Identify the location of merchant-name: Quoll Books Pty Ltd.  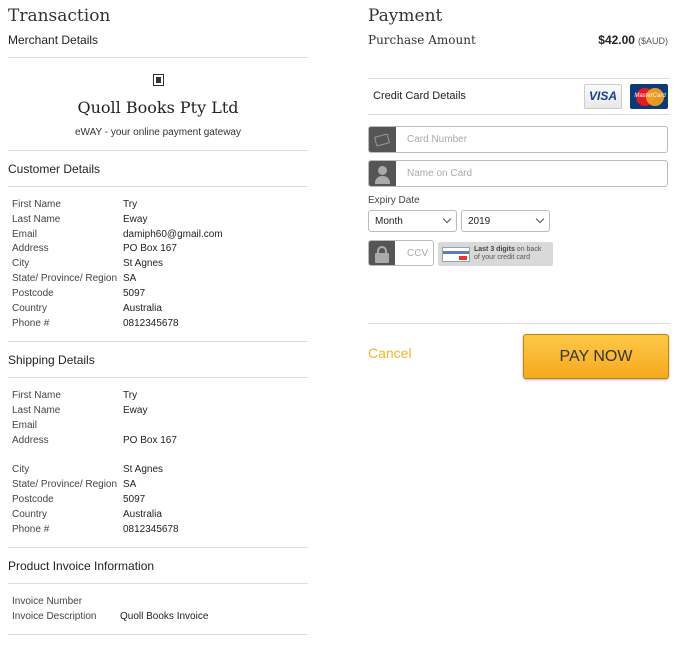
(158, 107).